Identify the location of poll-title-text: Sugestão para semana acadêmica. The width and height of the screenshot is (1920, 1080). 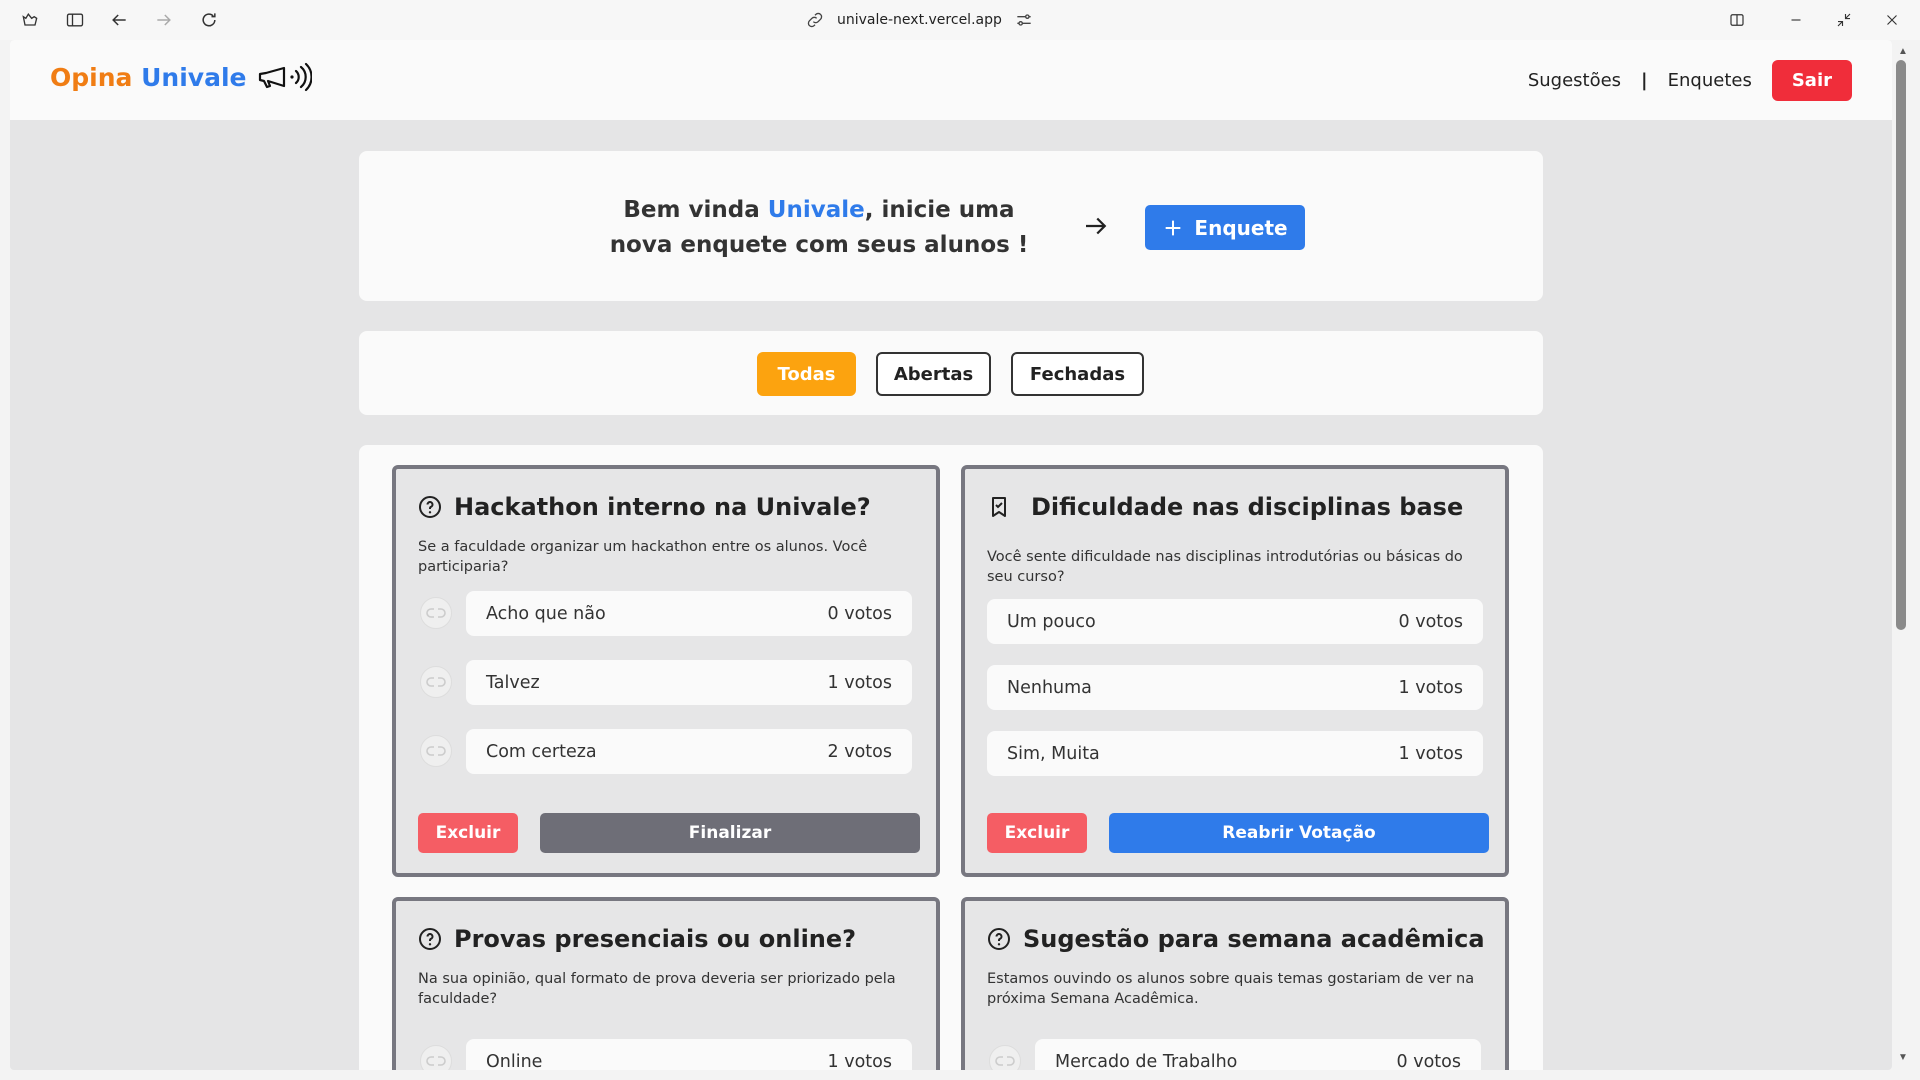
(1254, 939).